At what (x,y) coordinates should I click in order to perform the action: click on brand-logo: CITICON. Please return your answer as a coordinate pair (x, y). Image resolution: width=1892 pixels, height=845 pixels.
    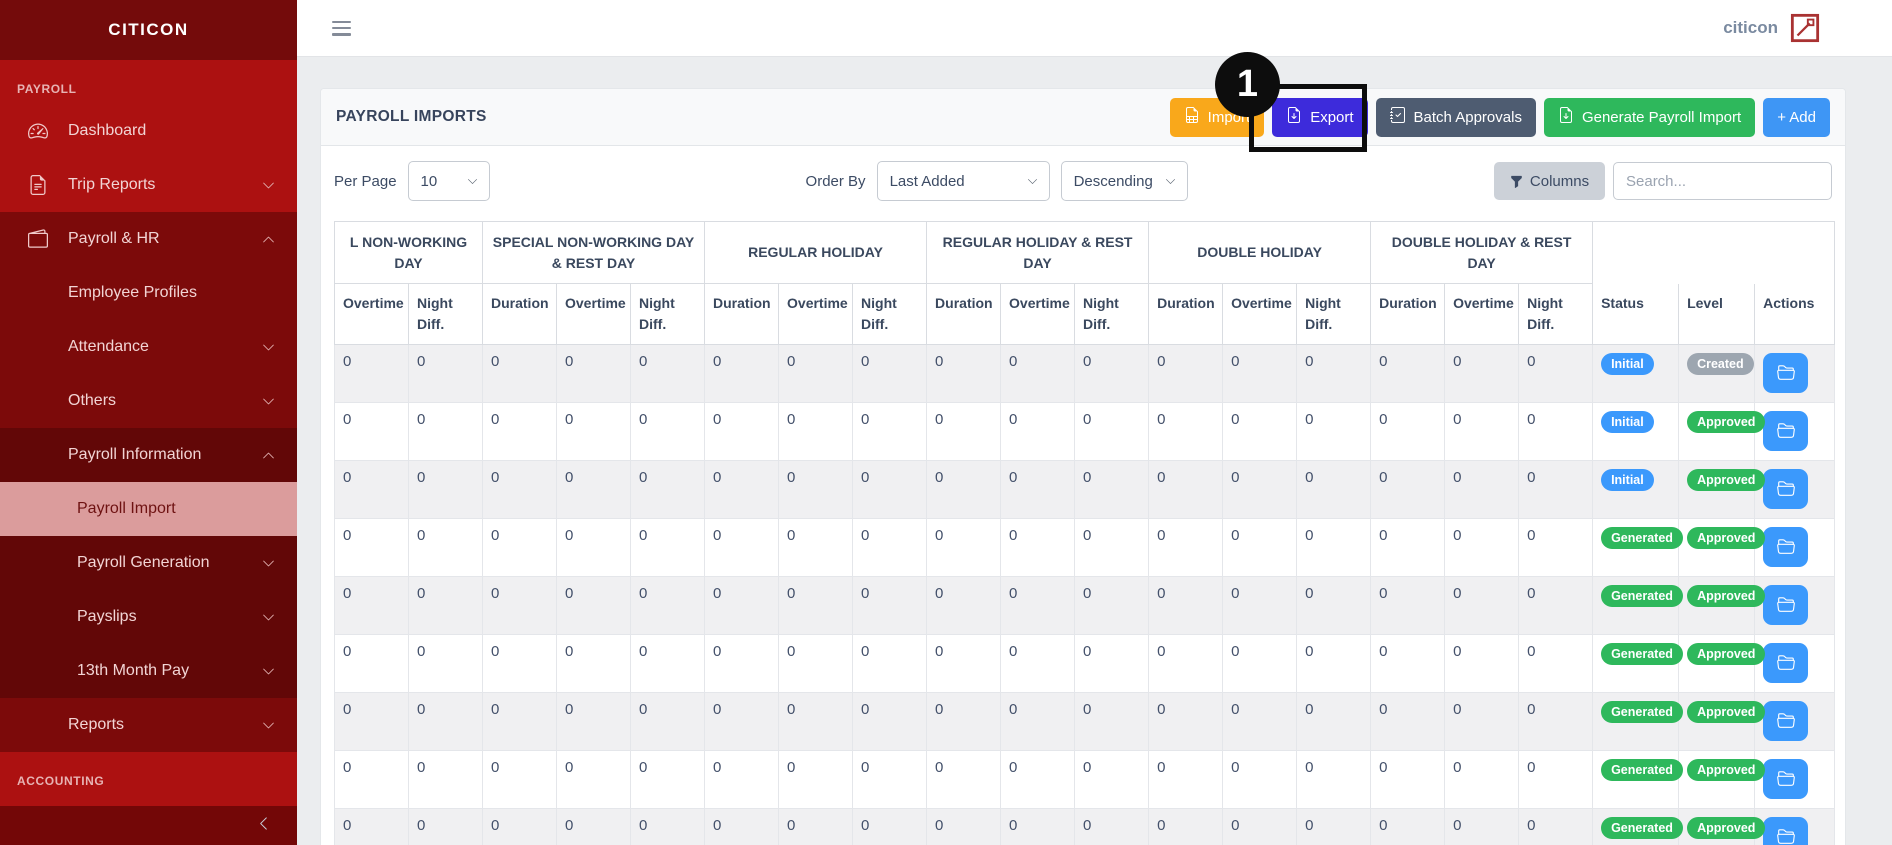
    Looking at the image, I should click on (148, 30).